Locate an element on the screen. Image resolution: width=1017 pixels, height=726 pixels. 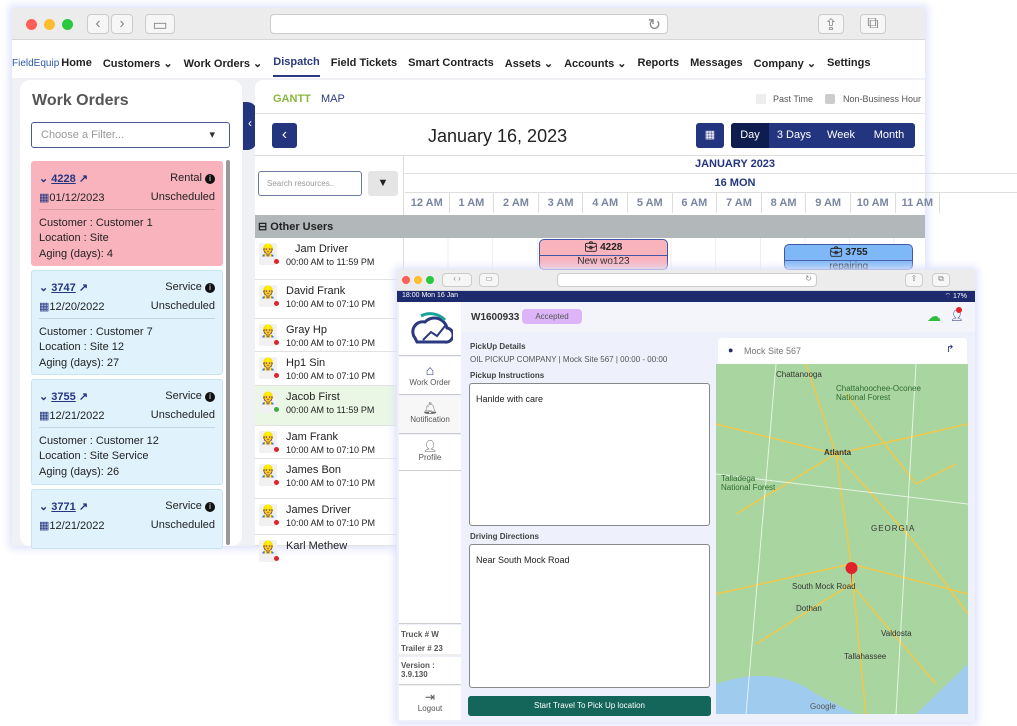
nav-messages: Messages is located at coordinates (716, 63).